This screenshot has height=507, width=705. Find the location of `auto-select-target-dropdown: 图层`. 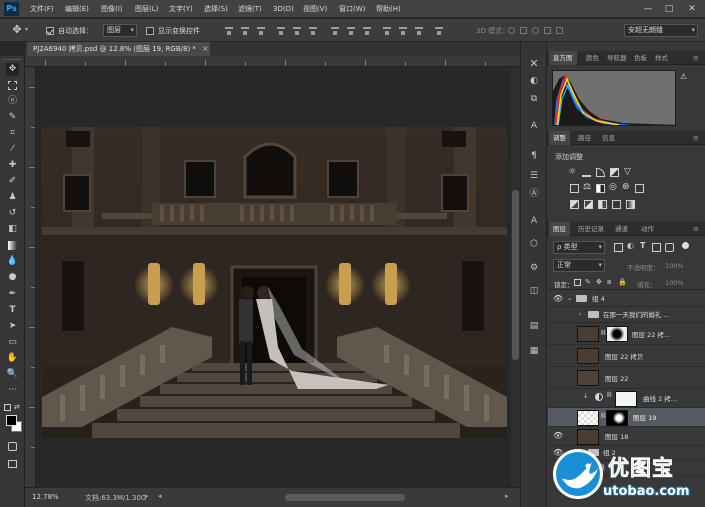

auto-select-target-dropdown: 图层 is located at coordinates (120, 30).